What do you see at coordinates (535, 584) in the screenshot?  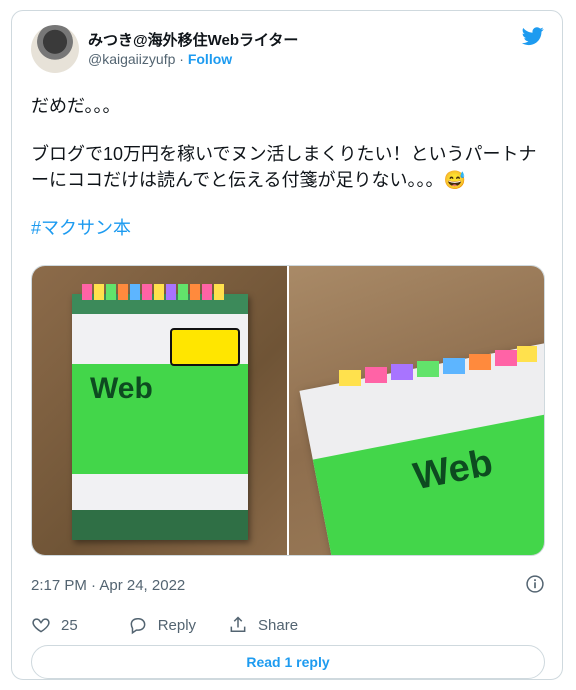 I see `info-icon` at bounding box center [535, 584].